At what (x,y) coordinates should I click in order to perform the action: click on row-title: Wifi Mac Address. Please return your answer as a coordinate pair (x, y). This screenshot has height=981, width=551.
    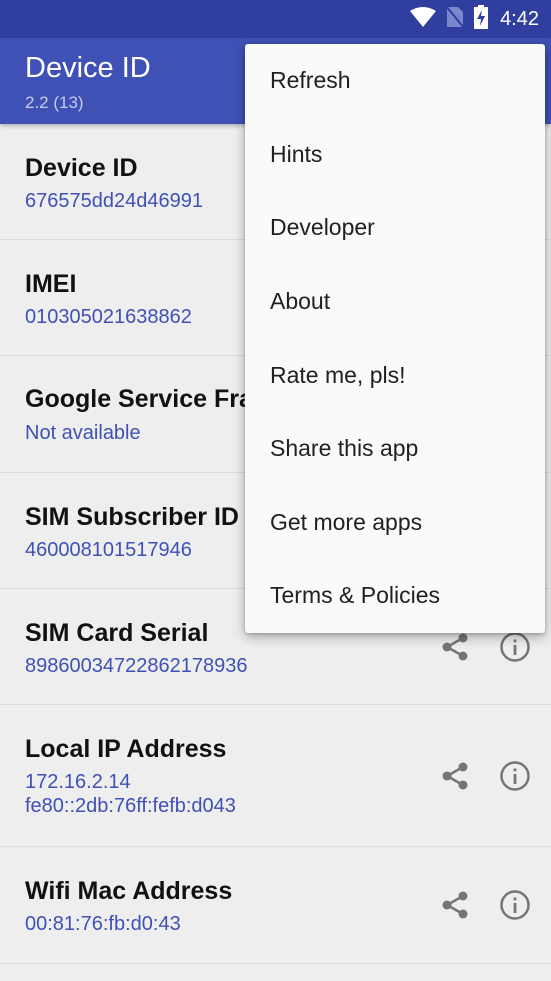
    Looking at the image, I should click on (129, 891).